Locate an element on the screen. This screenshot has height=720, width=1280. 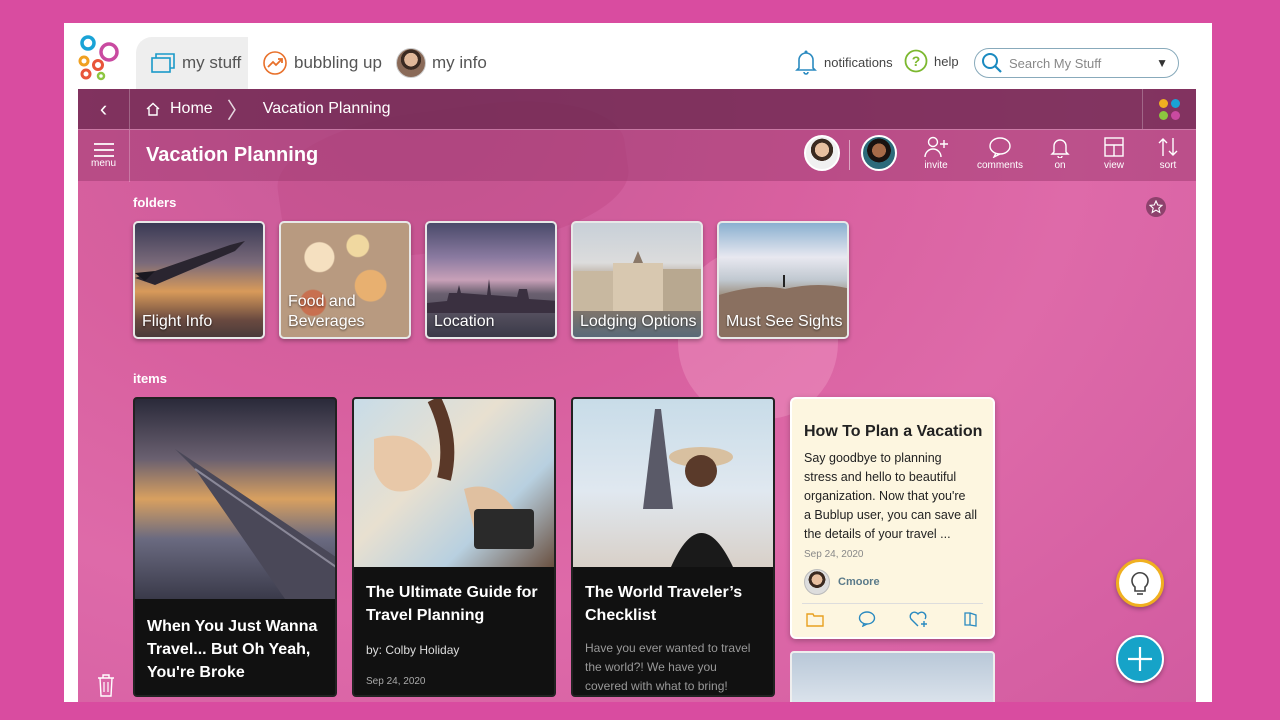
folder-label-line: Beverages is located at coordinates (326, 321).